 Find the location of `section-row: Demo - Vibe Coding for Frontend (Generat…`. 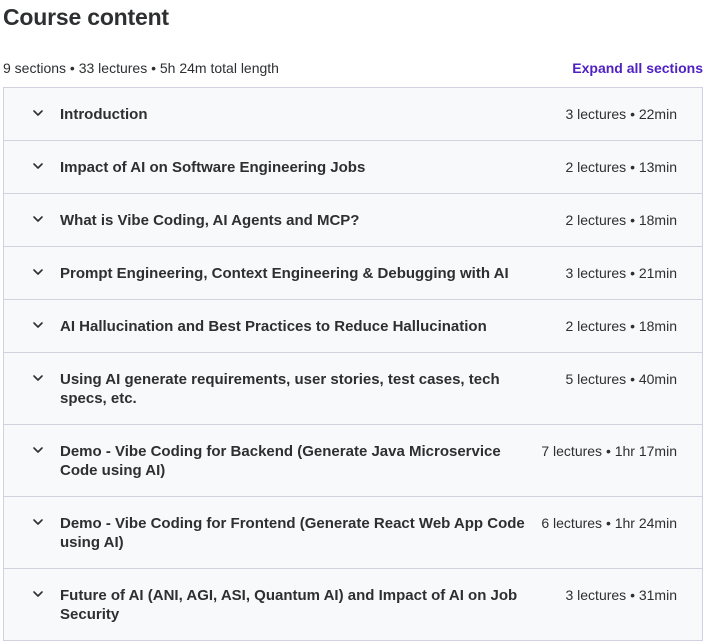

section-row: Demo - Vibe Coding for Frontend (Generat… is located at coordinates (353, 533).